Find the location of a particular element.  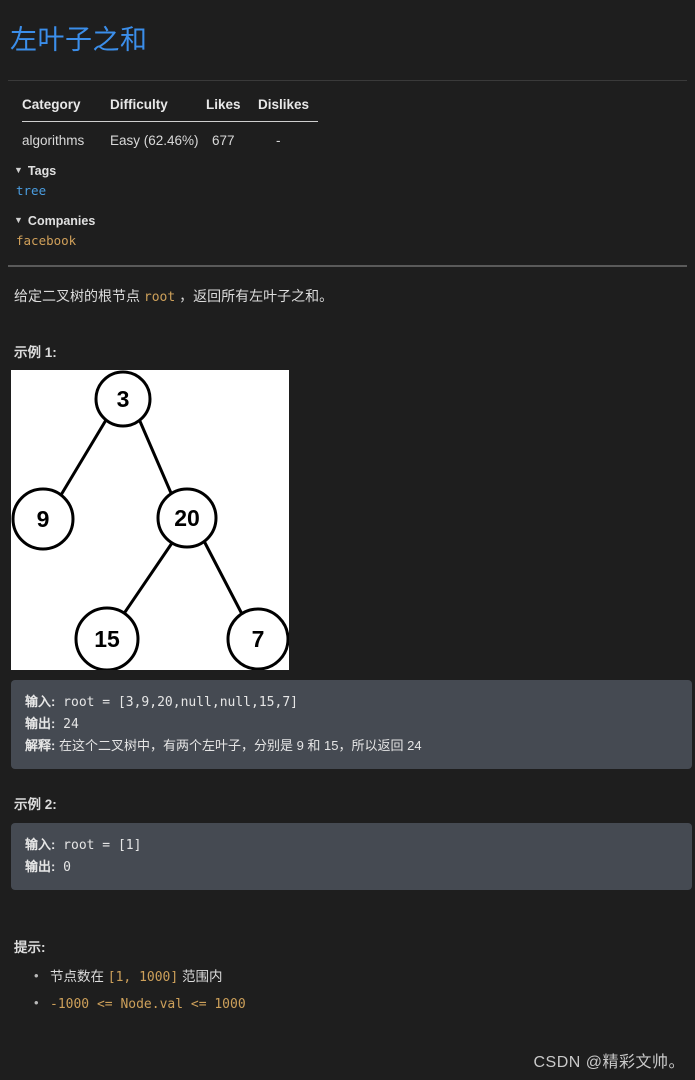

cell-category: algorithms is located at coordinates (53, 140).